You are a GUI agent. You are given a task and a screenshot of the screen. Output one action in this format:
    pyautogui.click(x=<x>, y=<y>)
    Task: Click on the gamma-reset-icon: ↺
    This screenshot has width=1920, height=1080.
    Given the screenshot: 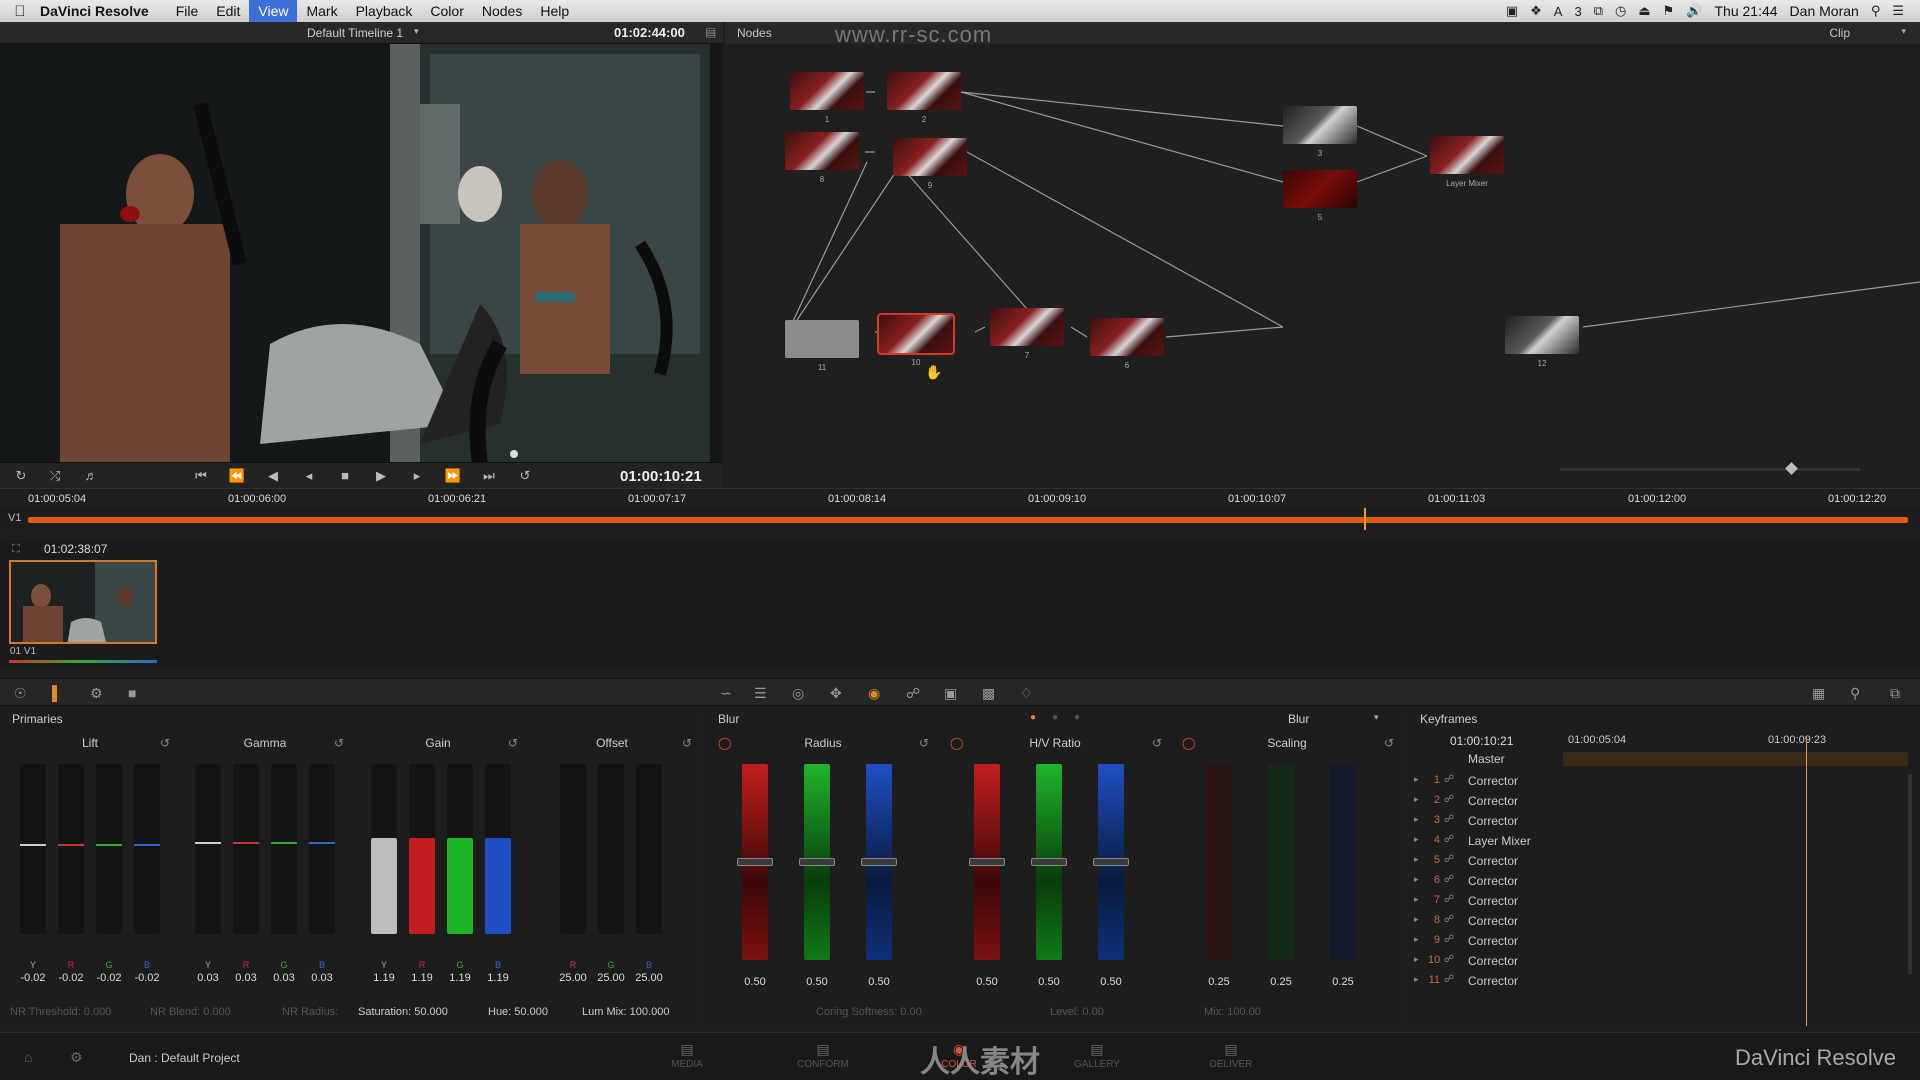 What is the action you would take?
    pyautogui.click(x=339, y=743)
    